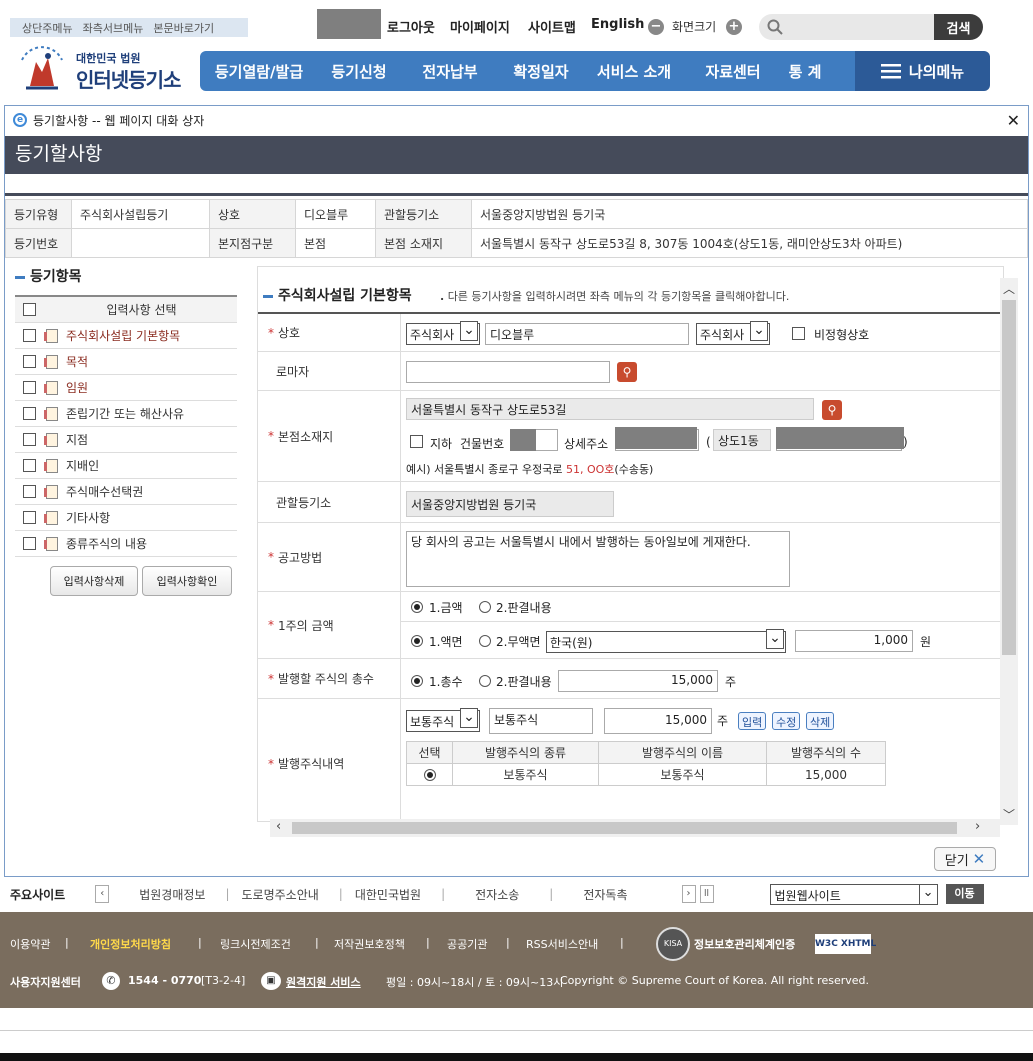 This screenshot has width=1033, height=1061. I want to click on dong-input: 상도1동, so click(742, 440).